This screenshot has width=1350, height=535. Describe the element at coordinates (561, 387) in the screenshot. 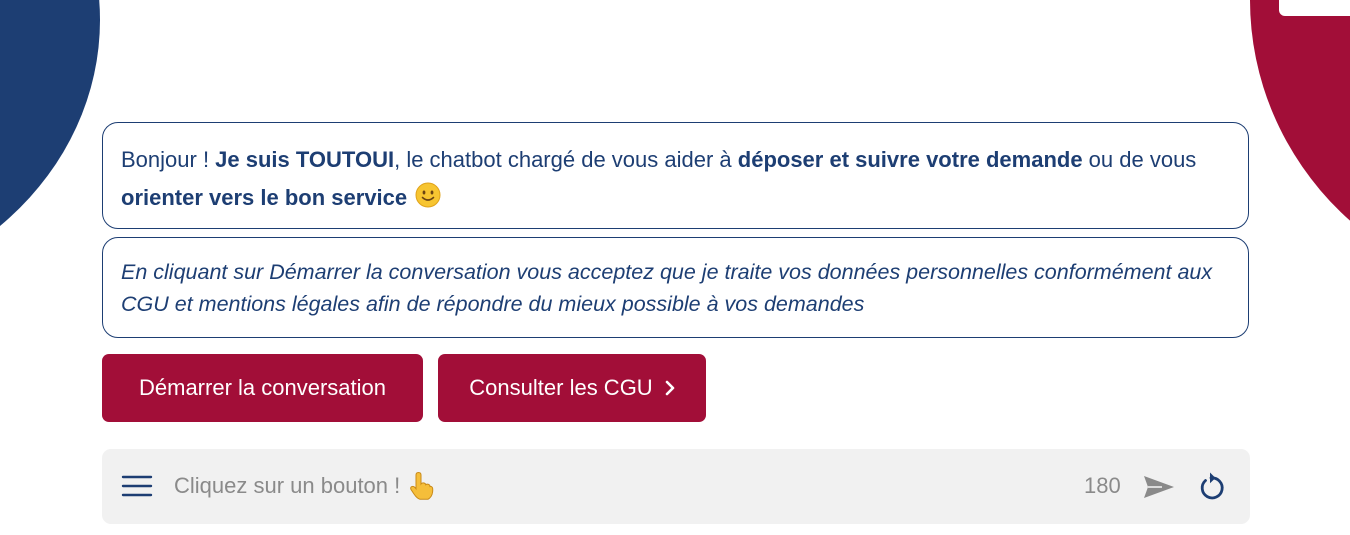

I see `view-cgu-label: Consulter les CGU` at that location.